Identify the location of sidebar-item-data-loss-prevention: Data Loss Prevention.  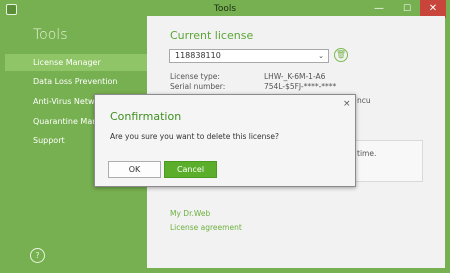
(76, 81).